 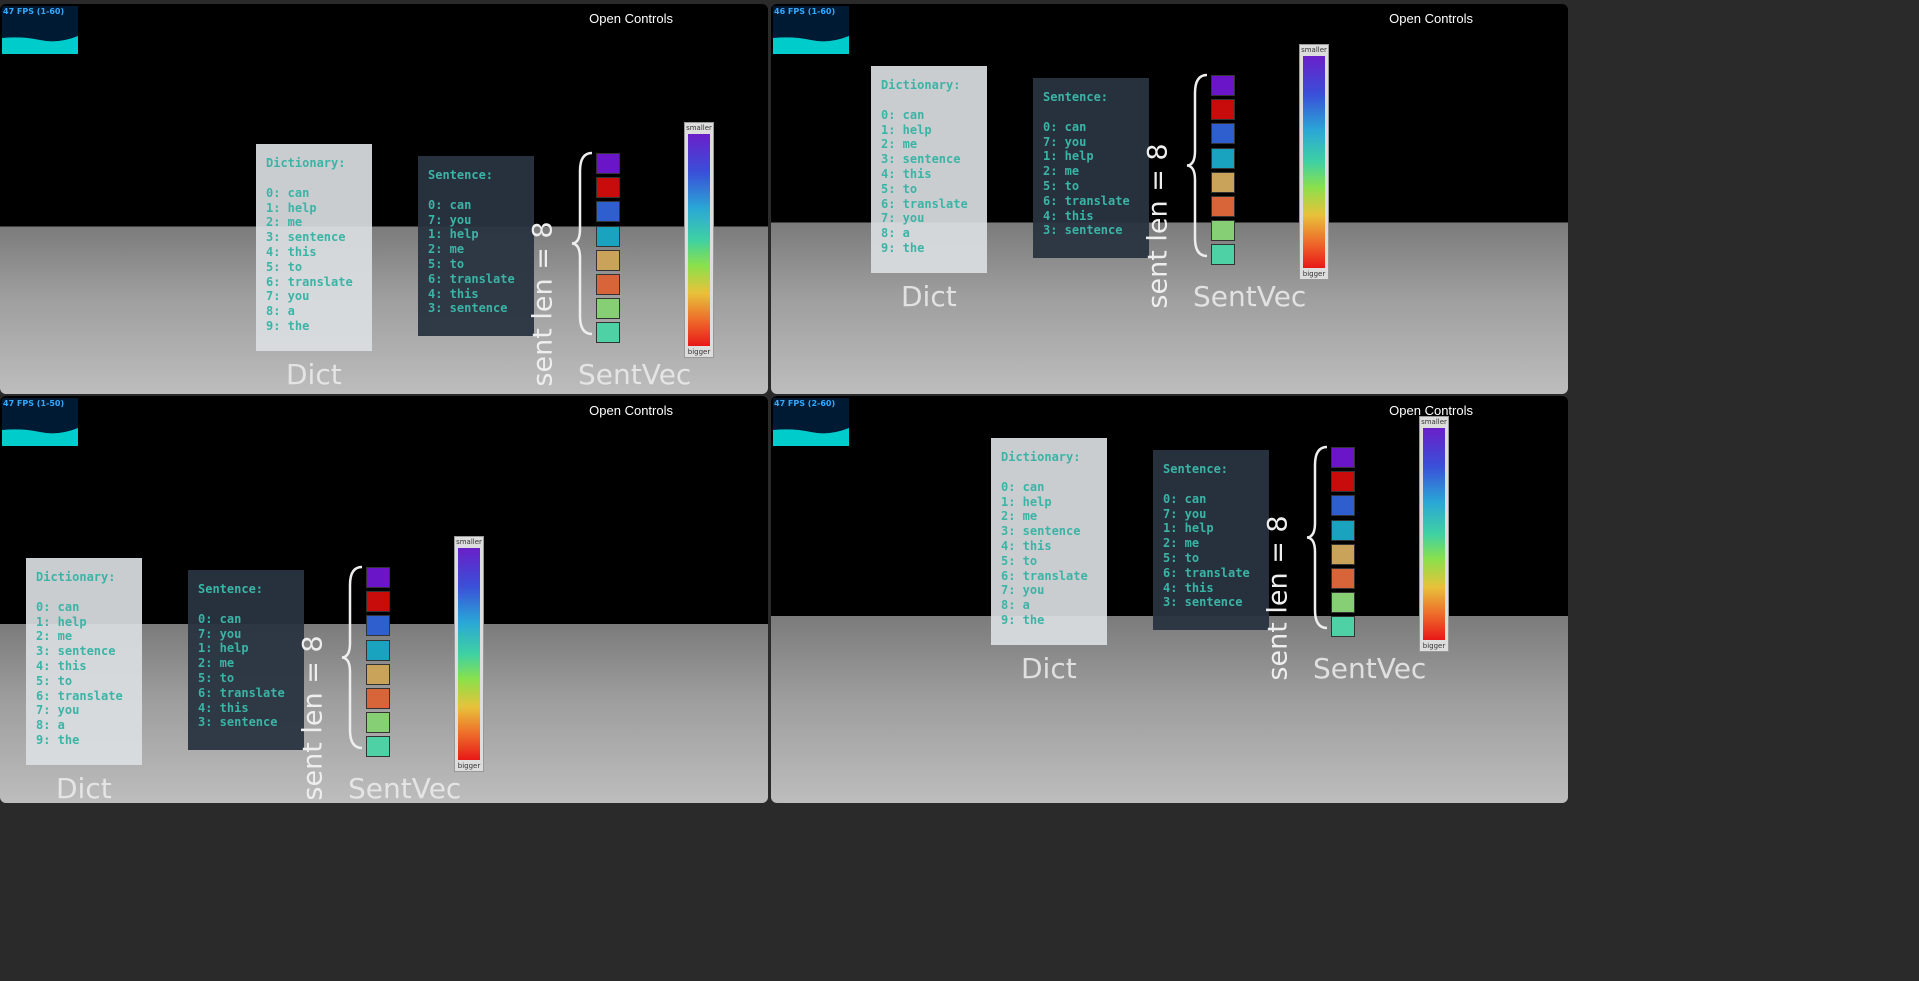 I want to click on fps-text: 47 FPS (1-60), so click(x=34, y=11).